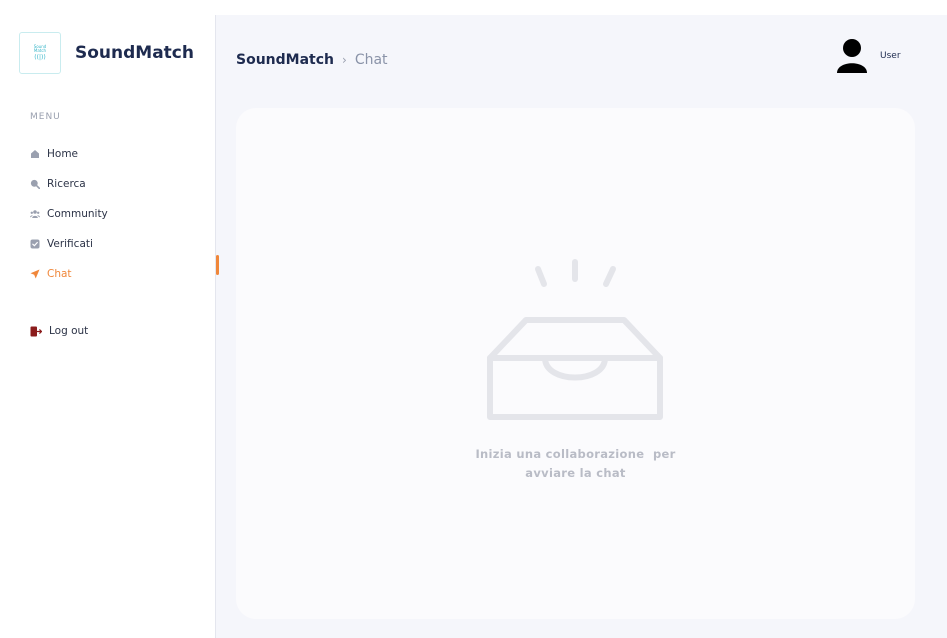 Image resolution: width=947 pixels, height=638 pixels. I want to click on verified-icon, so click(35, 244).